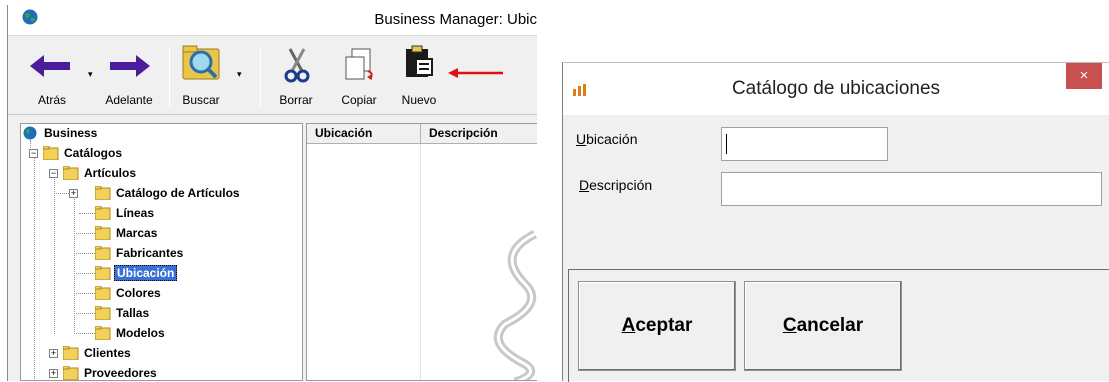  I want to click on records-grid: Ubicación Descripción, so click(421, 252).